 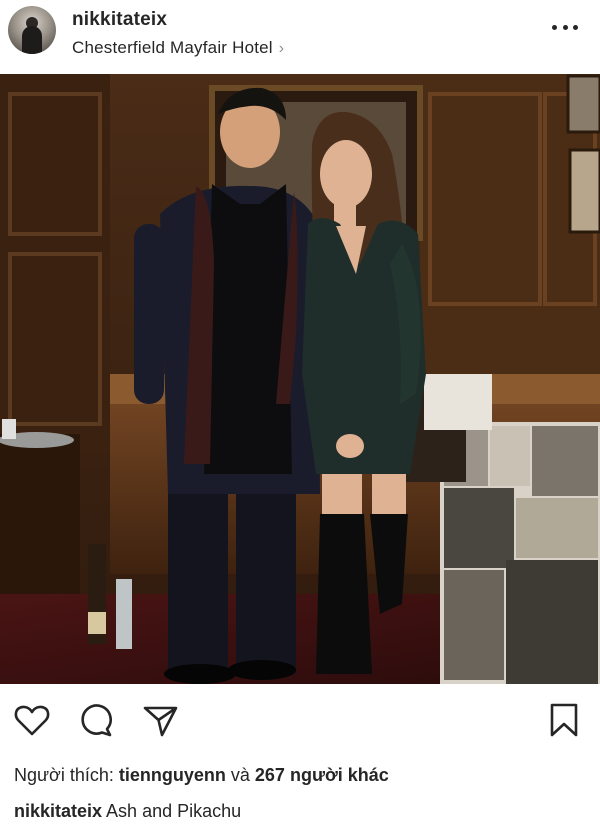 I want to click on bookmark-icon, so click(x=564, y=720).